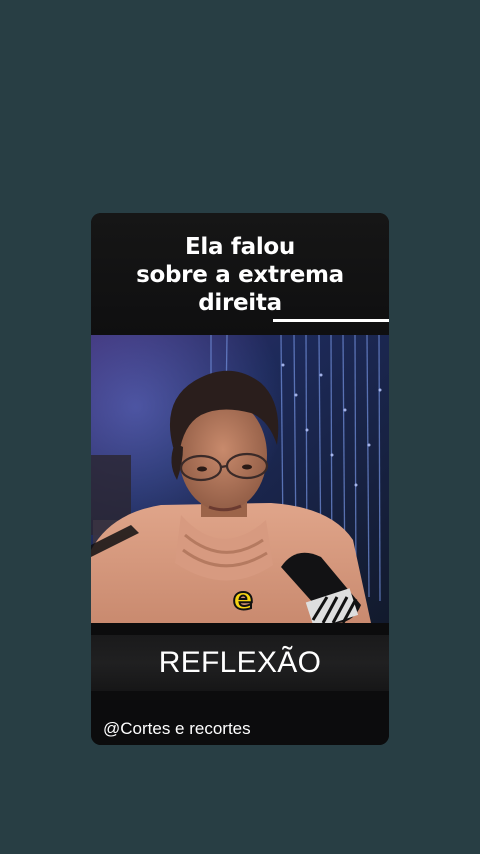 Image resolution: width=480 pixels, height=854 pixels. Describe the element at coordinates (331, 320) in the screenshot. I see `caption-underline` at that location.